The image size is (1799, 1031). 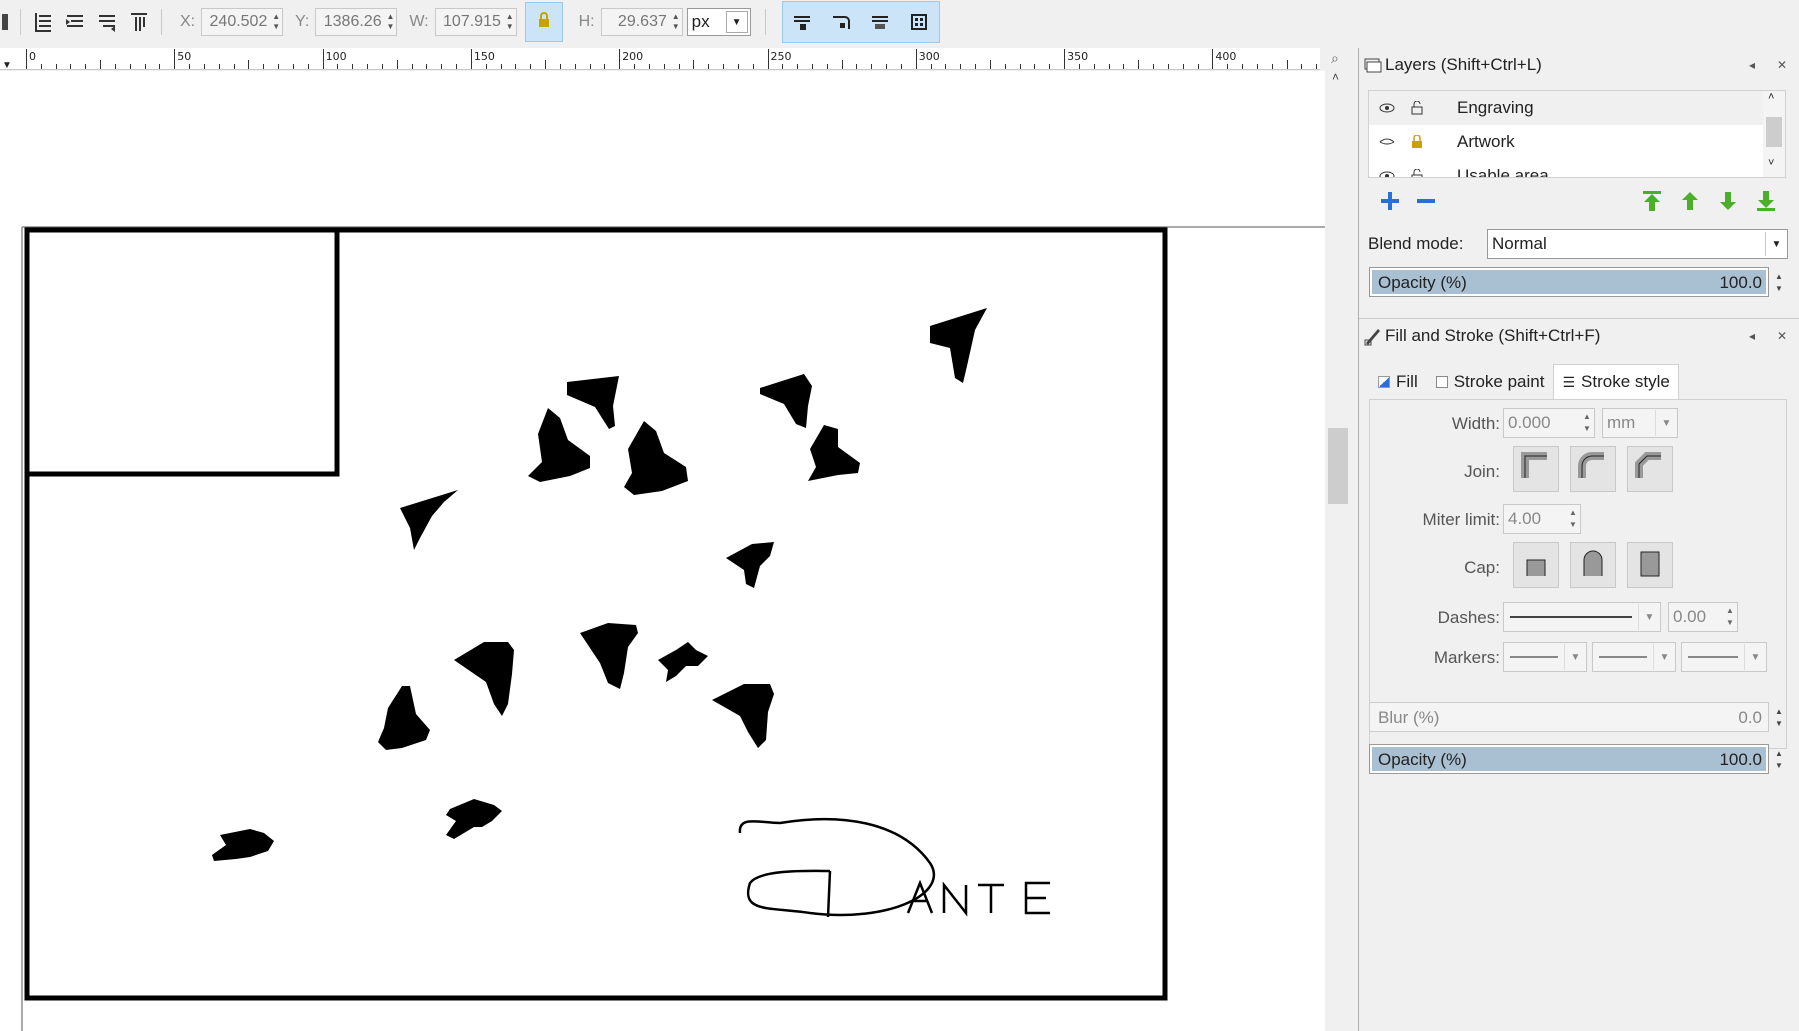 I want to click on add-layer-button, so click(x=1390, y=203).